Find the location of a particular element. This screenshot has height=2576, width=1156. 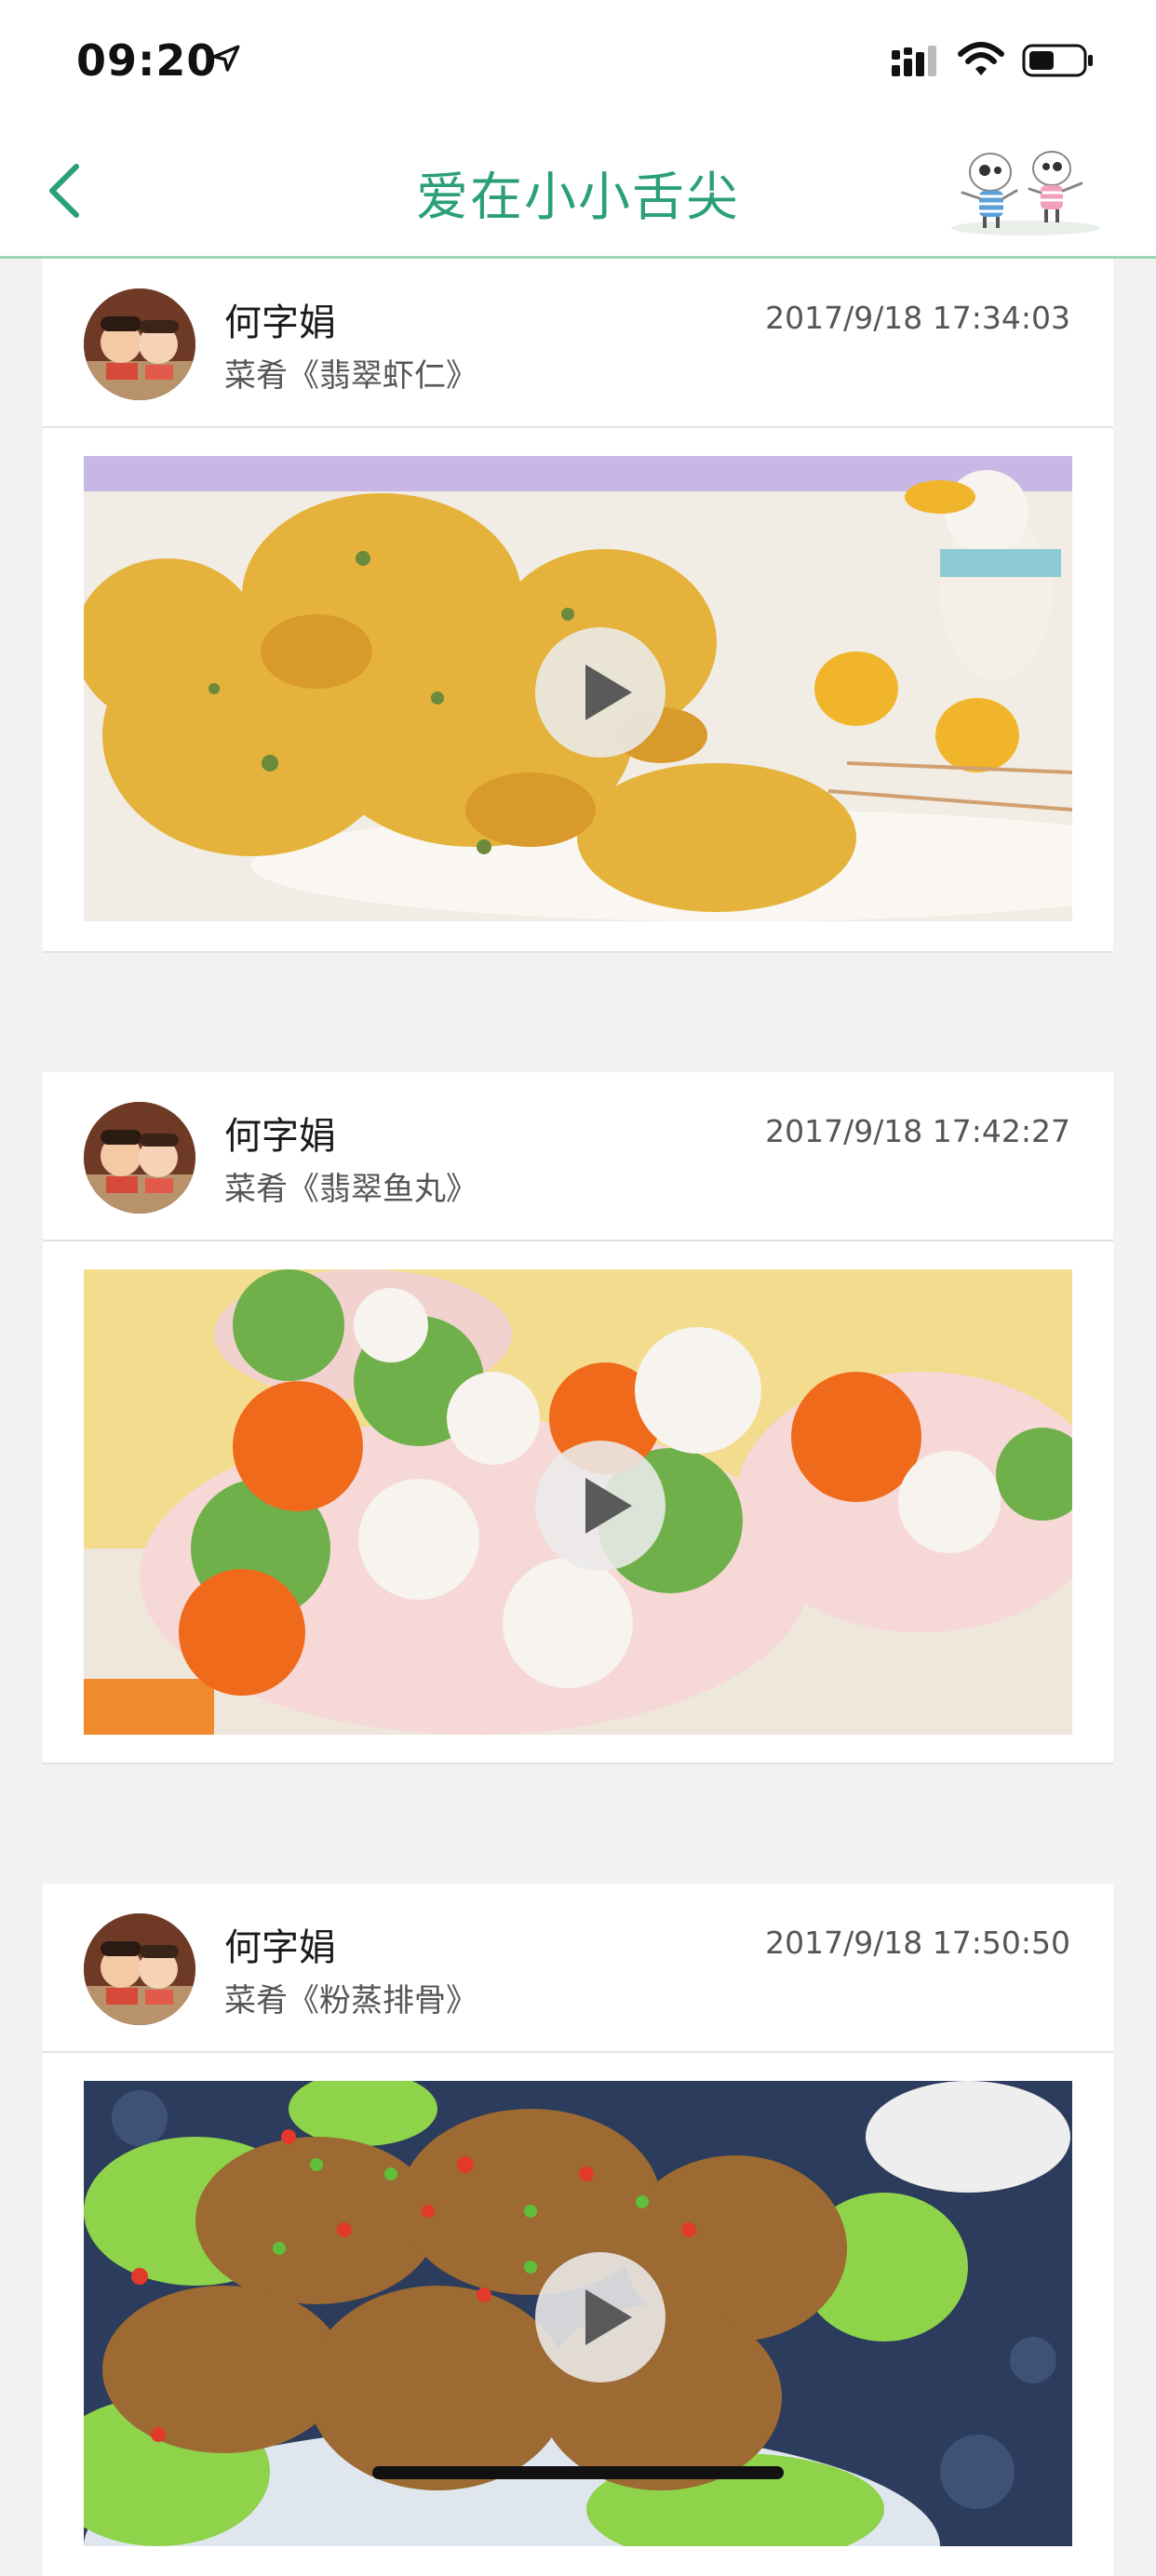

status-bar: 09:20 is located at coordinates (578, 63).